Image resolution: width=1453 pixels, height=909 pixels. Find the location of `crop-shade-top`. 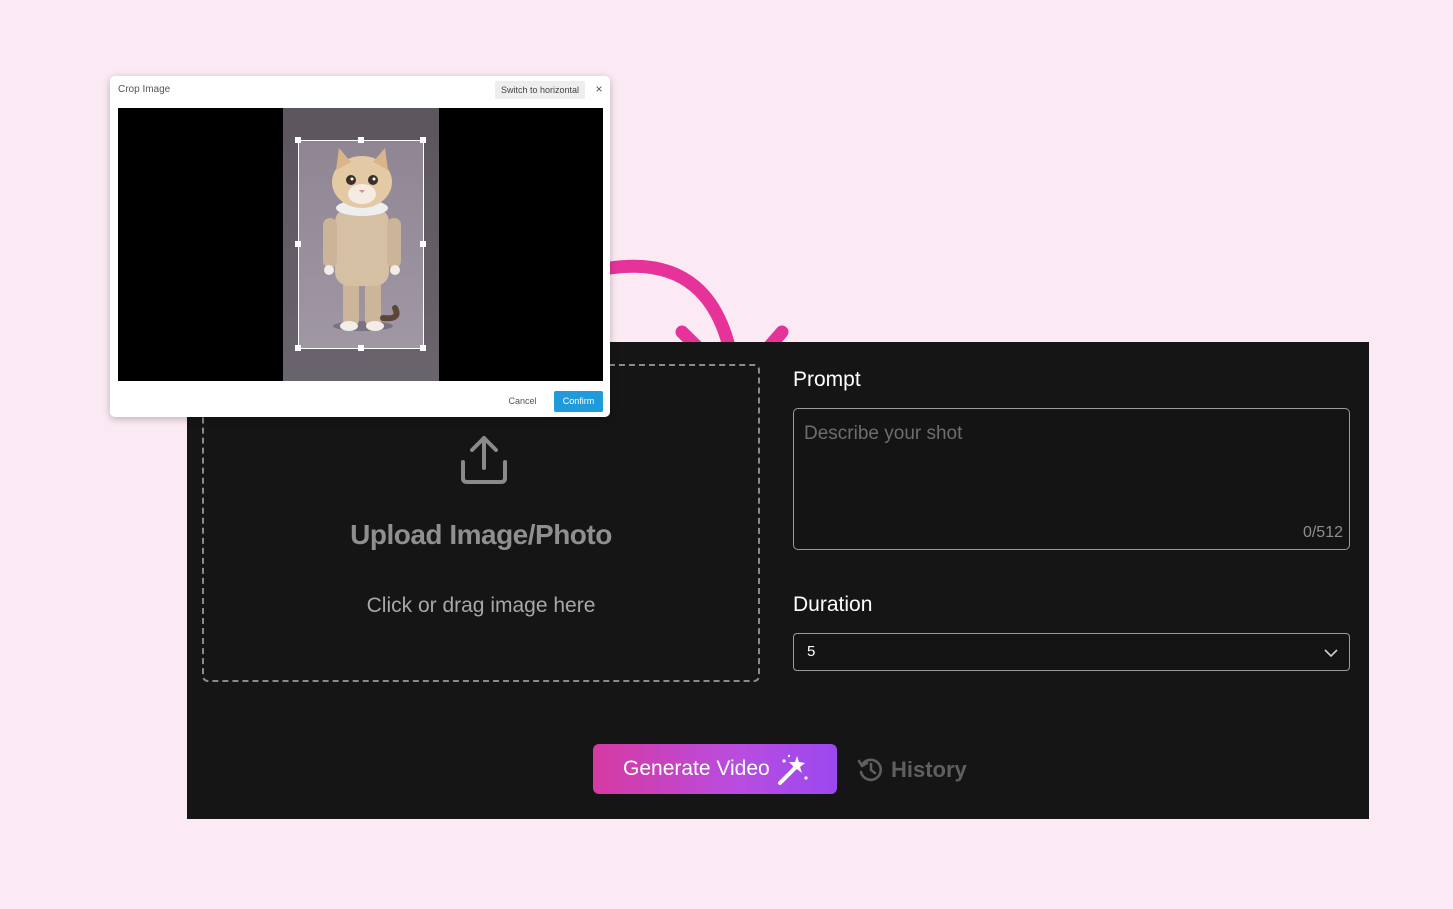

crop-shade-top is located at coordinates (361, 124).